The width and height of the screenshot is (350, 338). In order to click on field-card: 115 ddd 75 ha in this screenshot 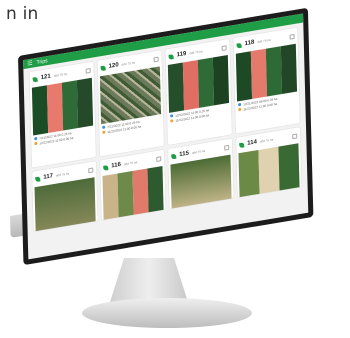, I will do `click(201, 173)`.